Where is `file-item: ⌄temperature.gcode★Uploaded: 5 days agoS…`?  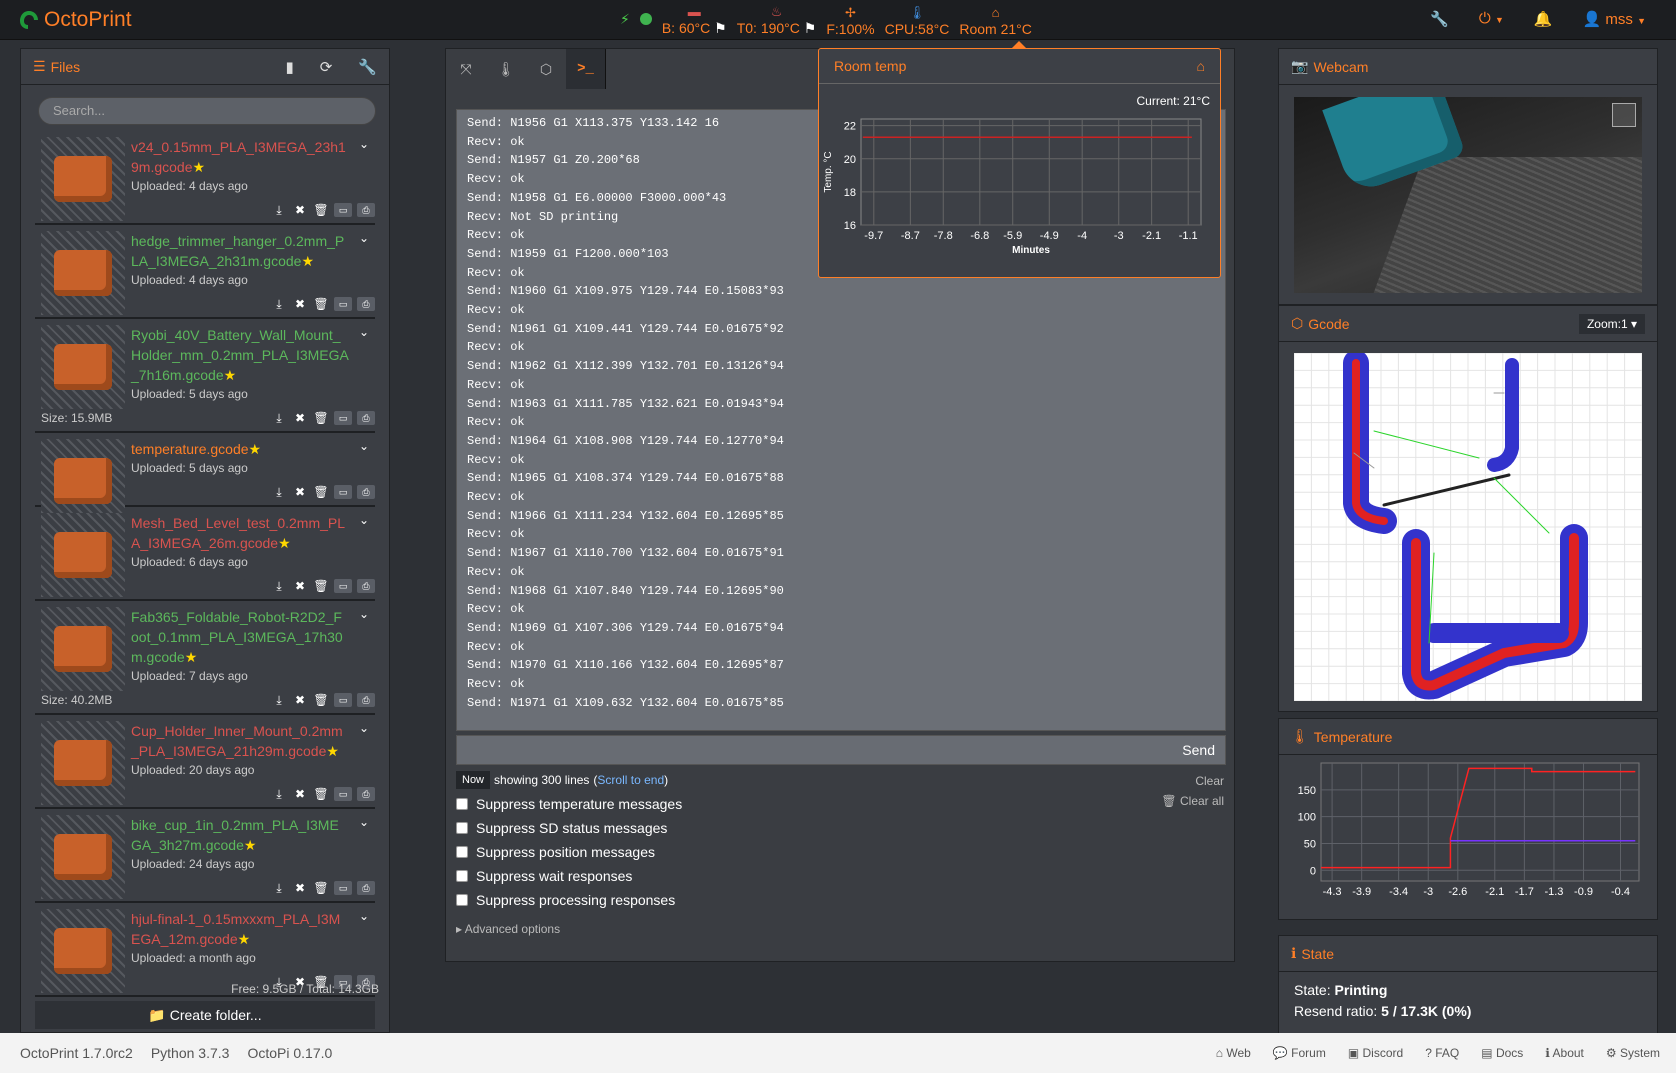
file-item: ⌄temperature.gcode★Uploaded: 5 days agoS… is located at coordinates (205, 478).